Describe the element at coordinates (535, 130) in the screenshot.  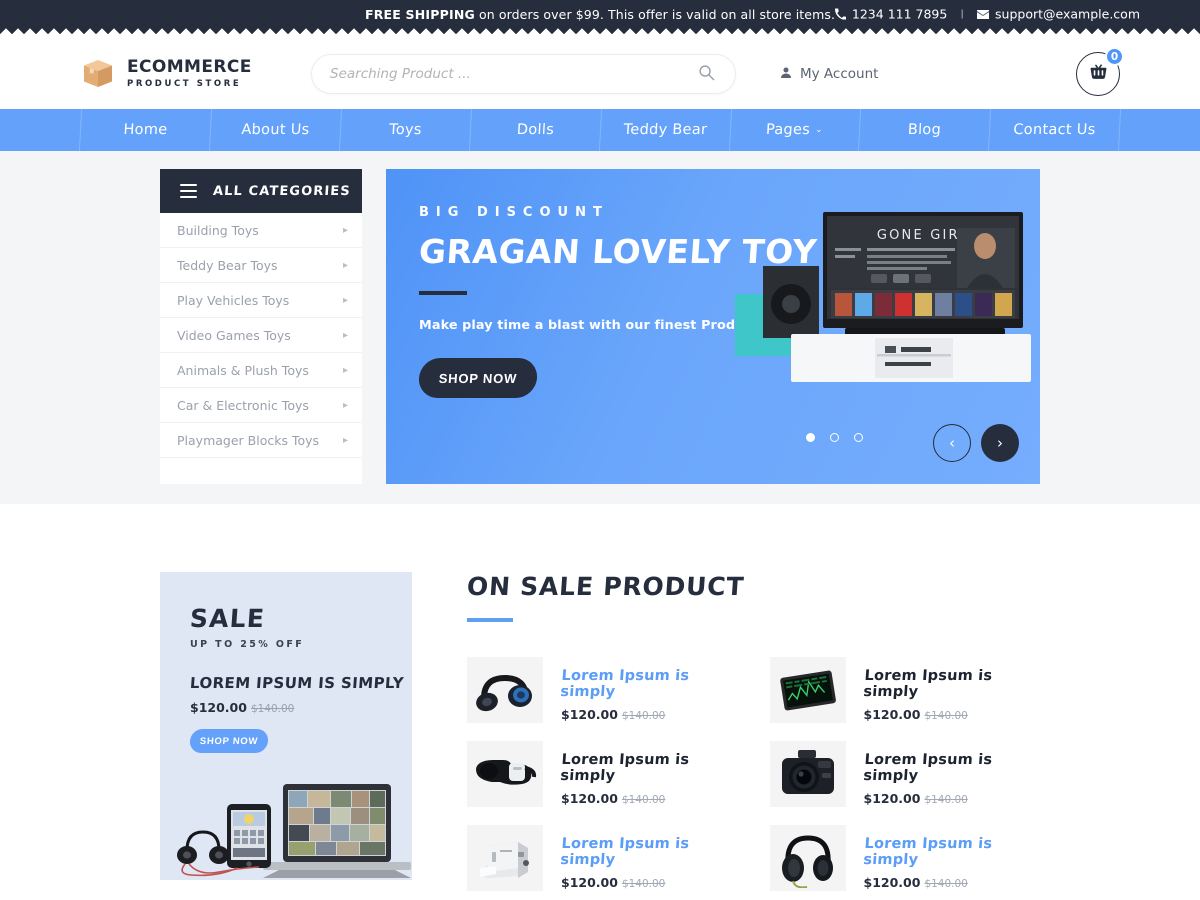
I see `nav-item-dolls: Dolls` at that location.